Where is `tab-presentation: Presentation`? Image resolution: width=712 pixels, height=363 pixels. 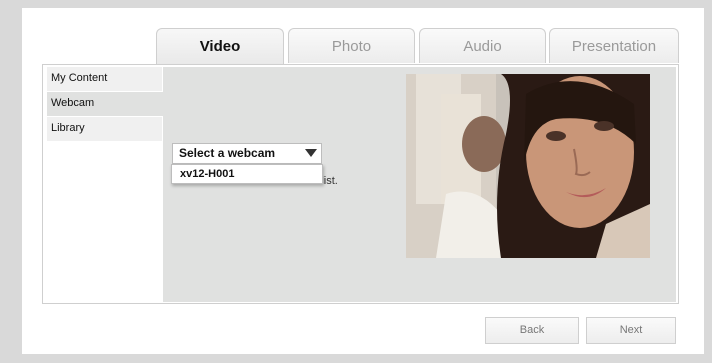
tab-presentation: Presentation is located at coordinates (614, 45).